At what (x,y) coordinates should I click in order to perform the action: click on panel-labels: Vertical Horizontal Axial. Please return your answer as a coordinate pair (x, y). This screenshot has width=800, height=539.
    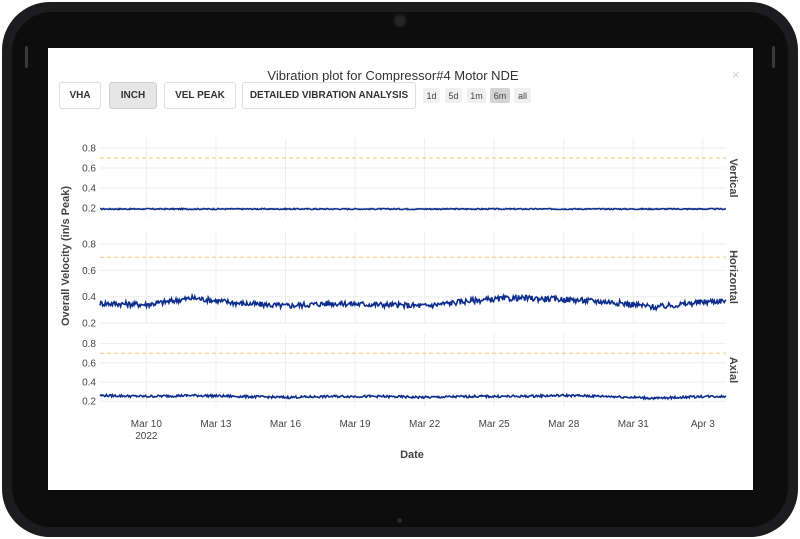
    Looking at the image, I should click on (733, 270).